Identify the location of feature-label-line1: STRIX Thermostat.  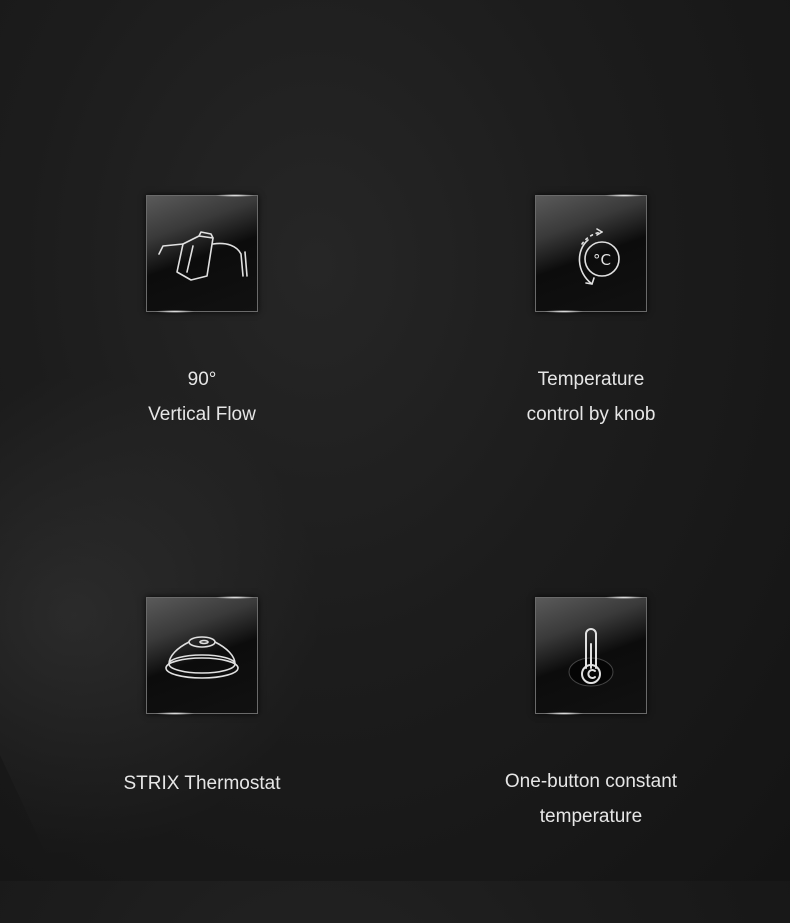
(202, 783).